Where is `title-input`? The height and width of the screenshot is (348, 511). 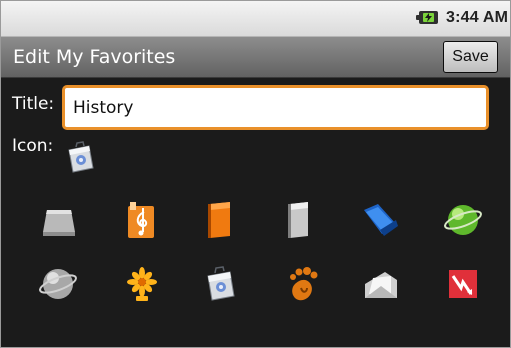 title-input is located at coordinates (275, 107).